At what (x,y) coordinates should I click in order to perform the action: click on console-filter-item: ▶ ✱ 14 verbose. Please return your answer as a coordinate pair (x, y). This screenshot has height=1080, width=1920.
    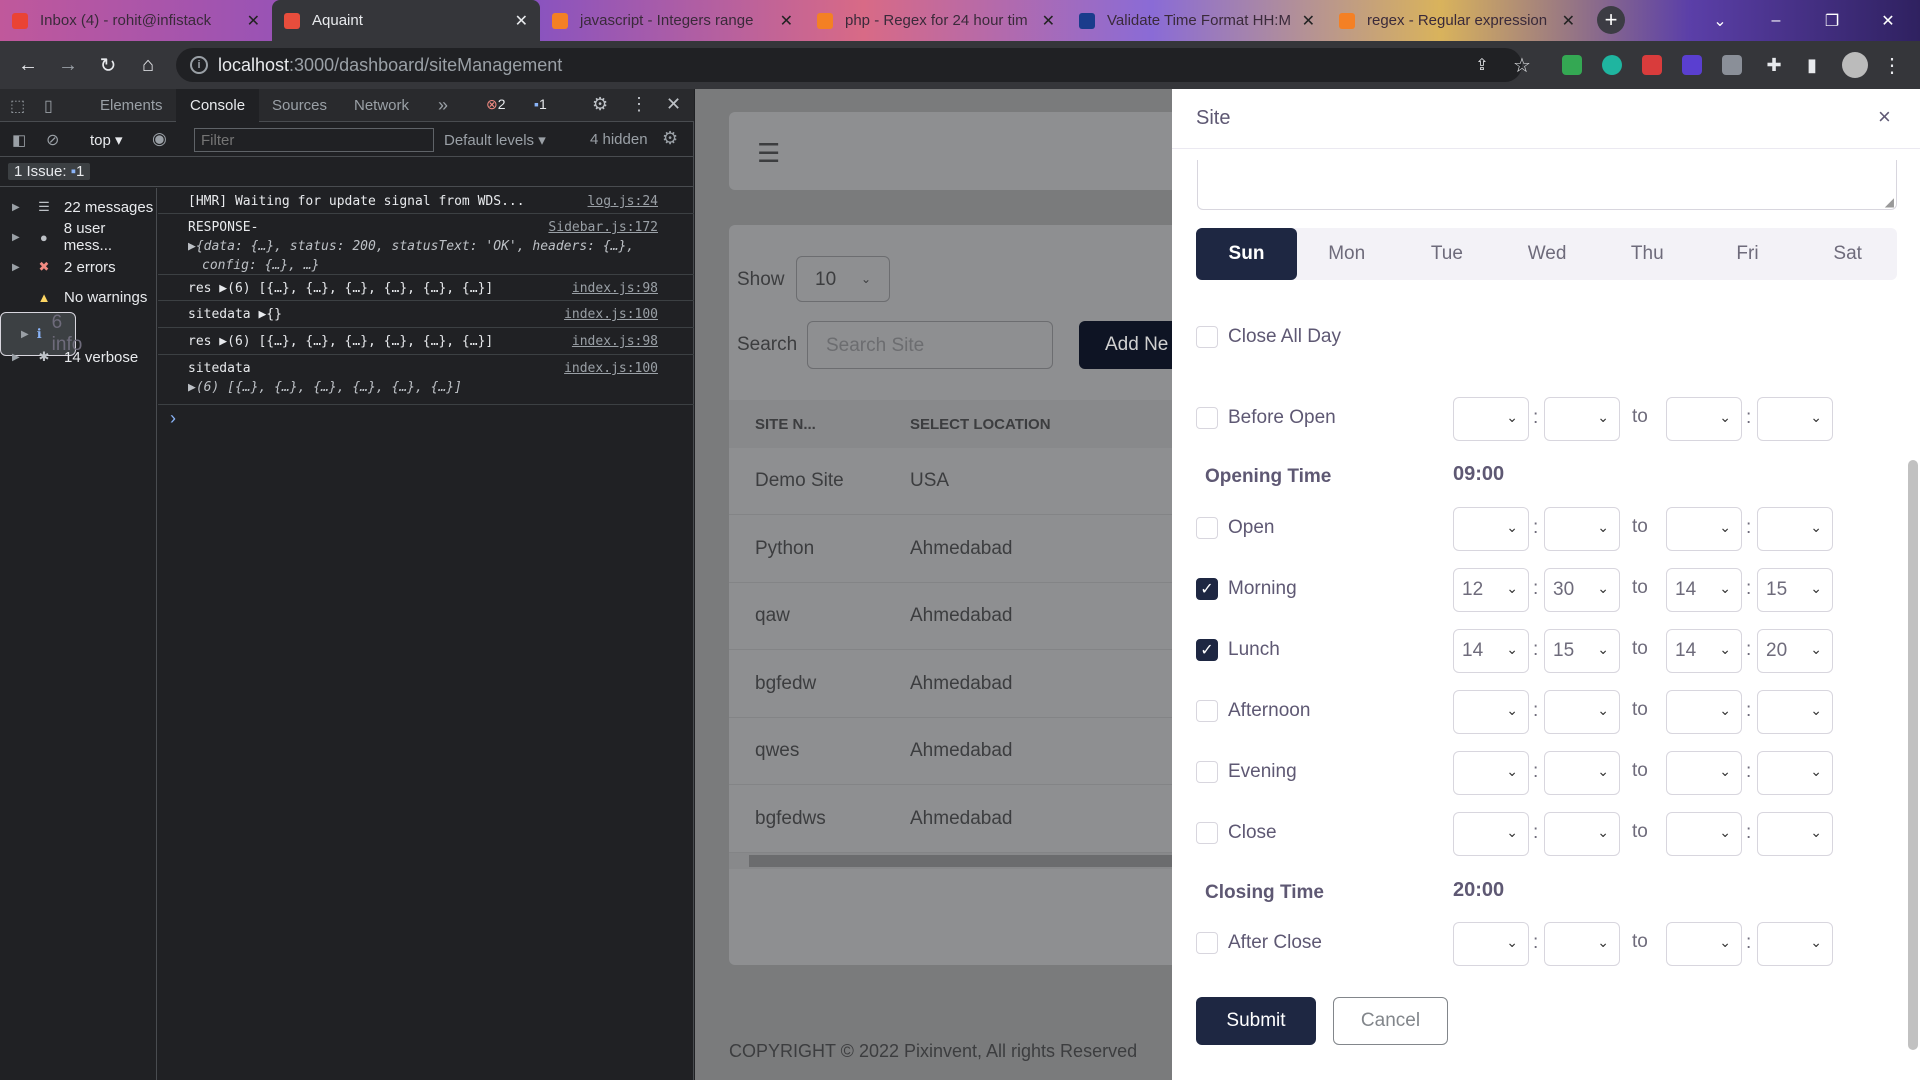
    Looking at the image, I should click on (78, 357).